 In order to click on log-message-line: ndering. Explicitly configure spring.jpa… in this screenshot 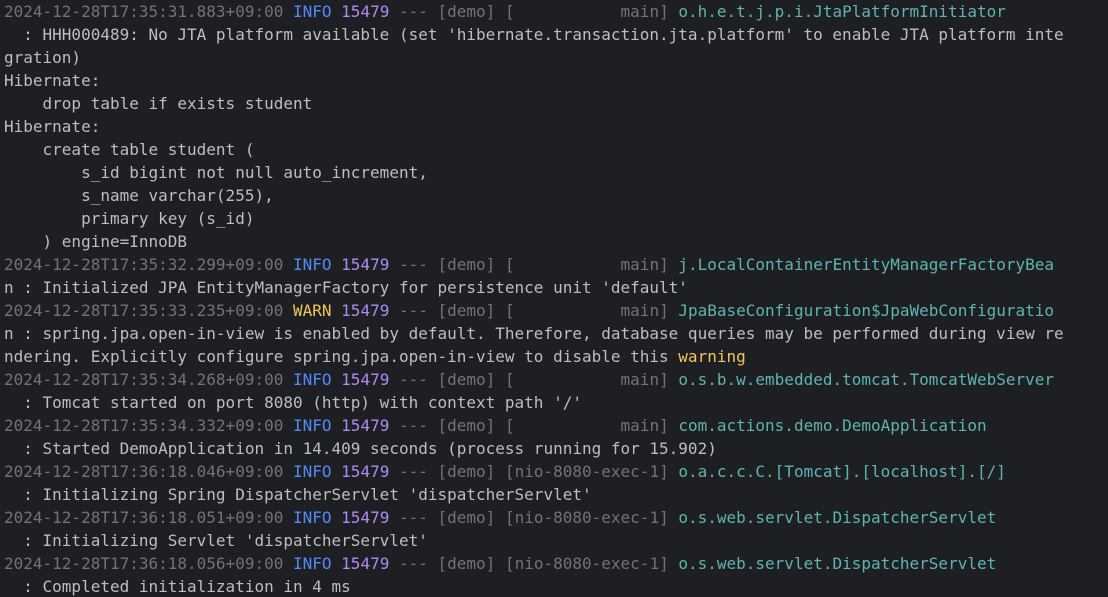, I will do `click(556, 356)`.